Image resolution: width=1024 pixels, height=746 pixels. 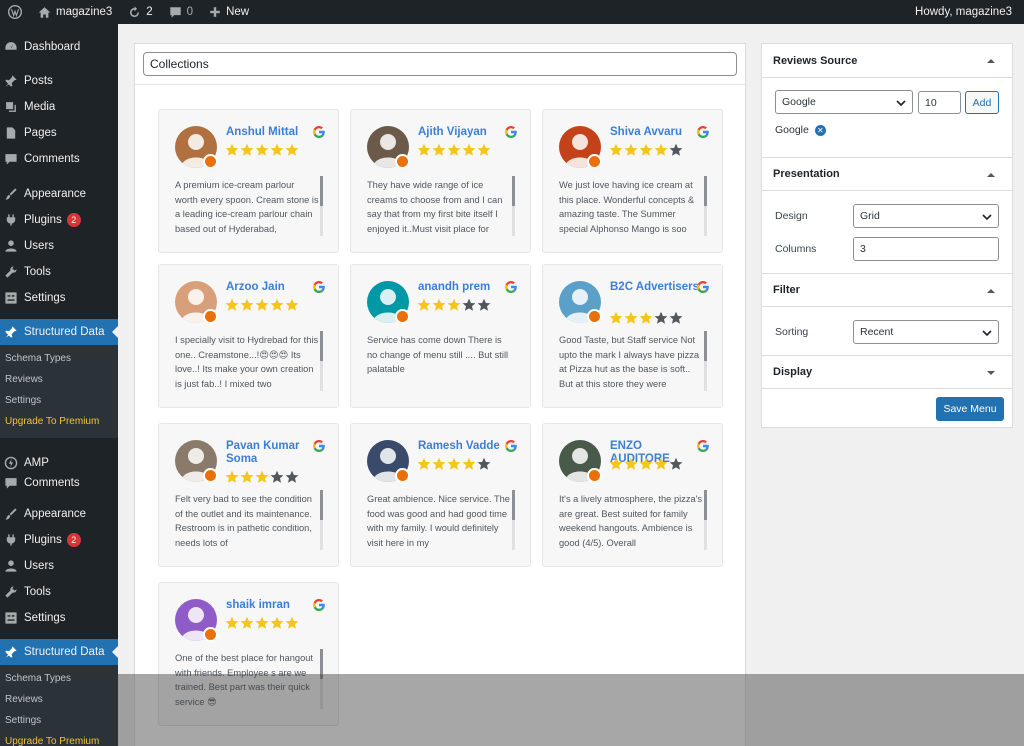 What do you see at coordinates (926, 249) in the screenshot?
I see `columns-input: 3` at bounding box center [926, 249].